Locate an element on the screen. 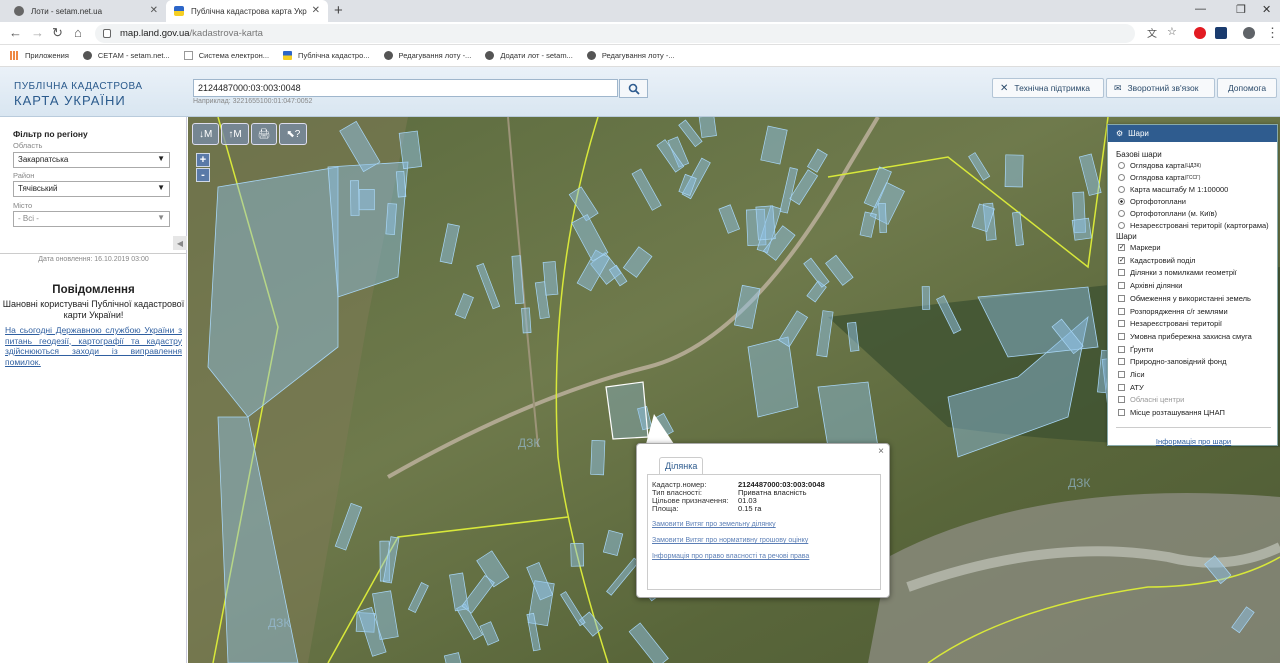 The image size is (1280, 663). new-tab-button: + is located at coordinates (338, 10).